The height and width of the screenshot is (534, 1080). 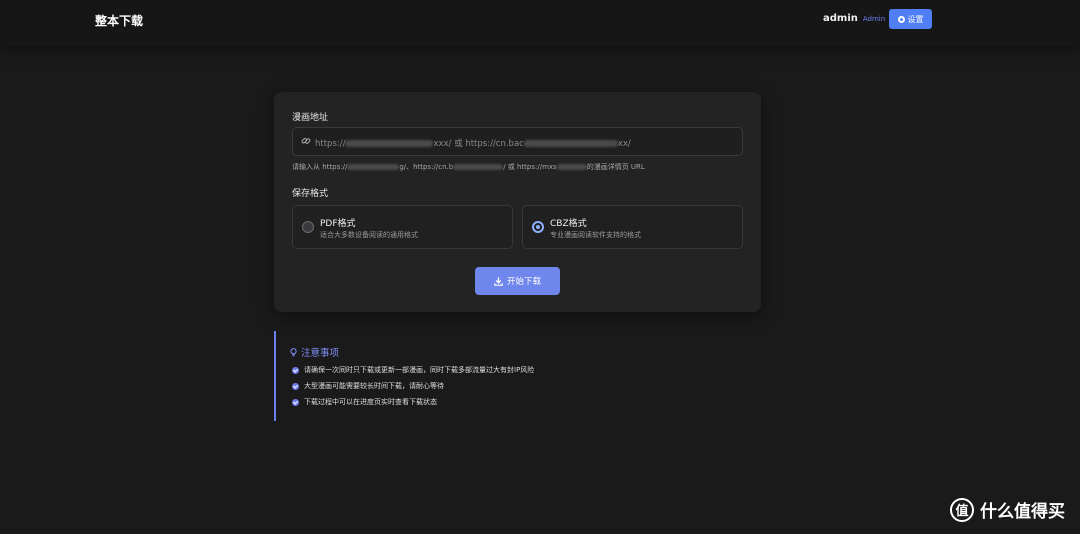 I want to click on format-option-title: CBZ格式, so click(x=568, y=224).